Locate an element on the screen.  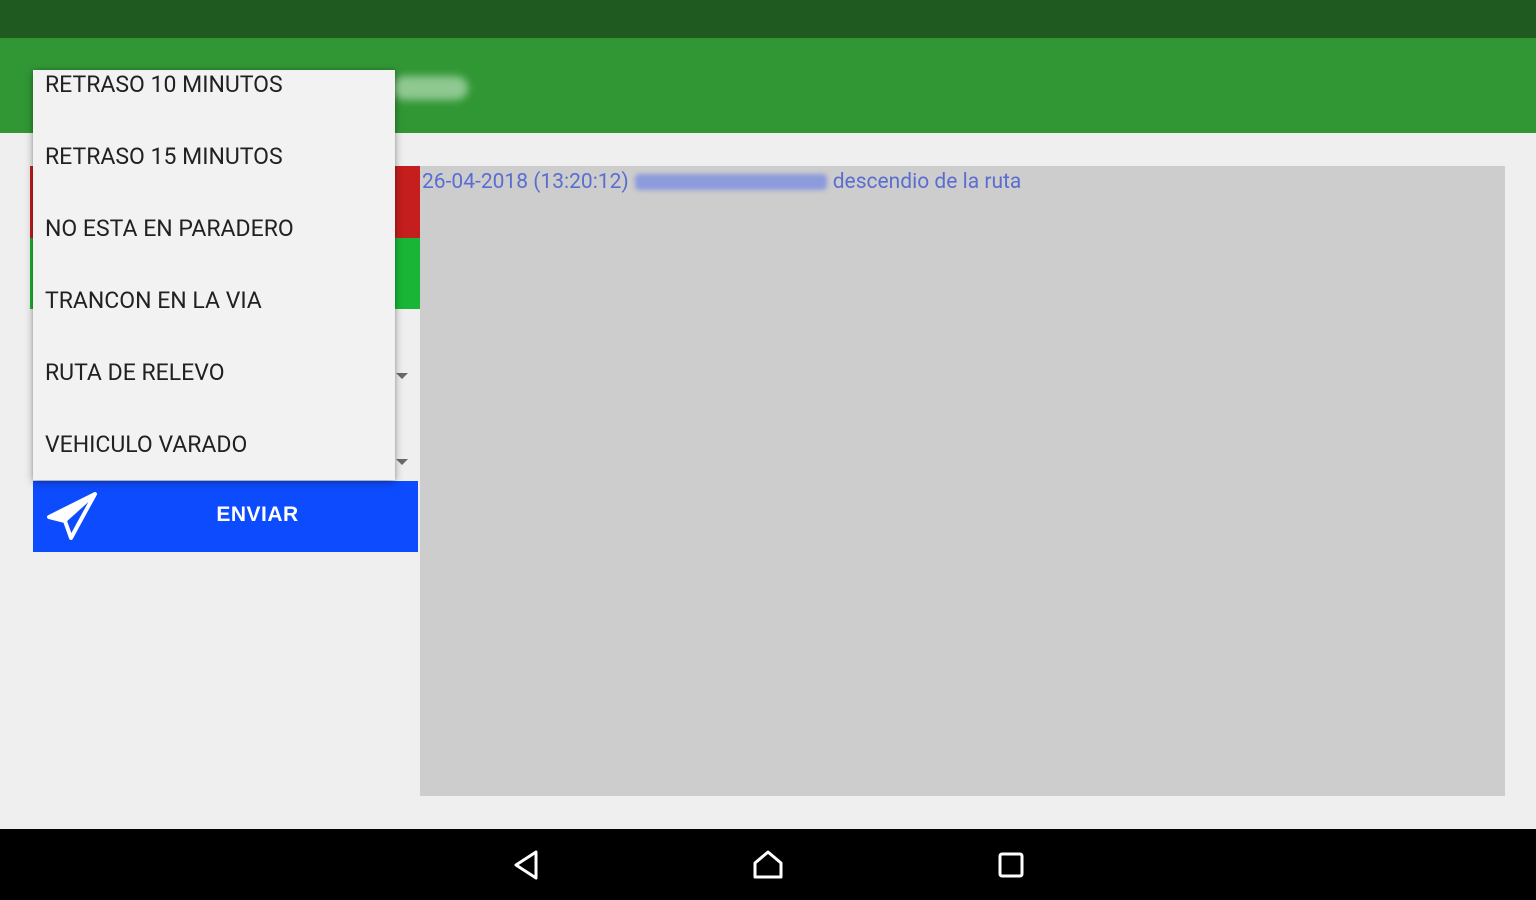
dropdown-item: TRANCON EN LA VIA is located at coordinates (214, 300).